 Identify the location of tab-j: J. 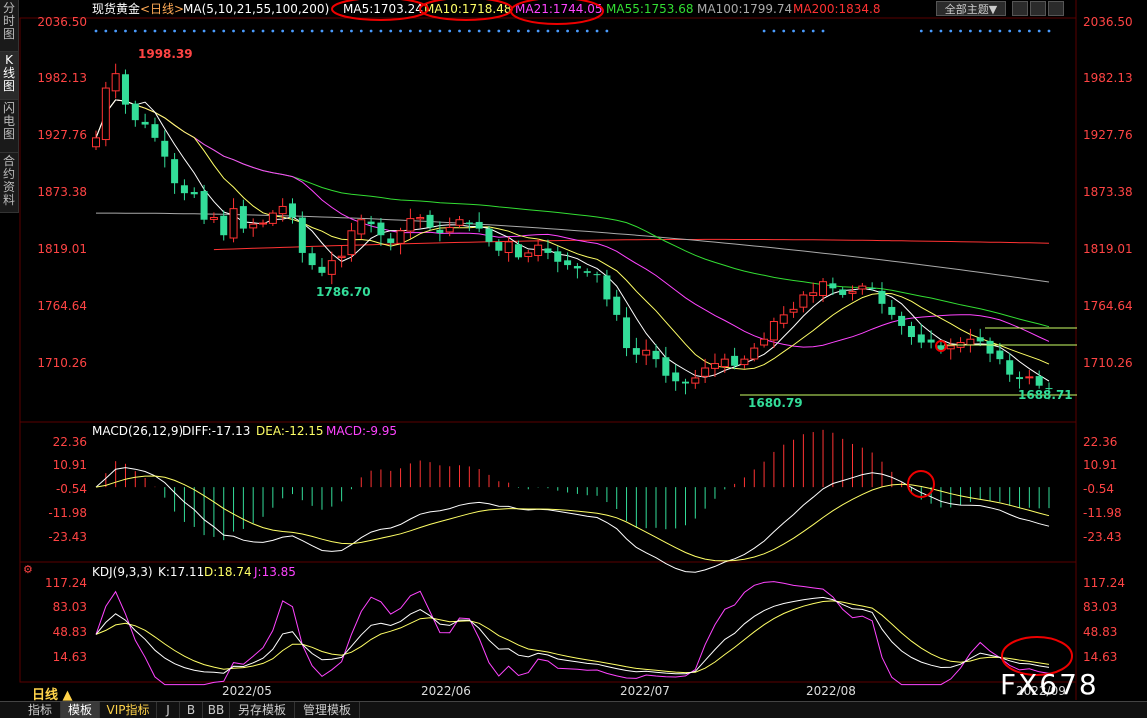
(168, 710).